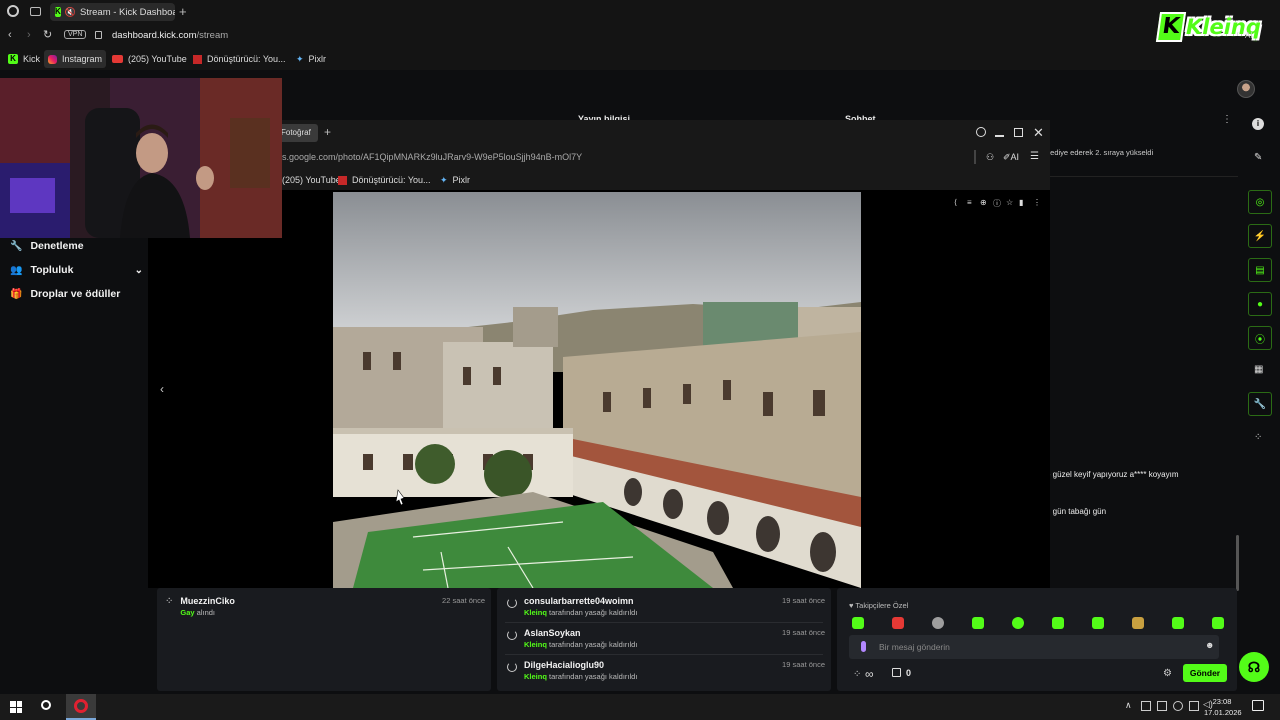 The height and width of the screenshot is (720, 1280). Describe the element at coordinates (1194, 706) in the screenshot. I see `network-icon` at that location.